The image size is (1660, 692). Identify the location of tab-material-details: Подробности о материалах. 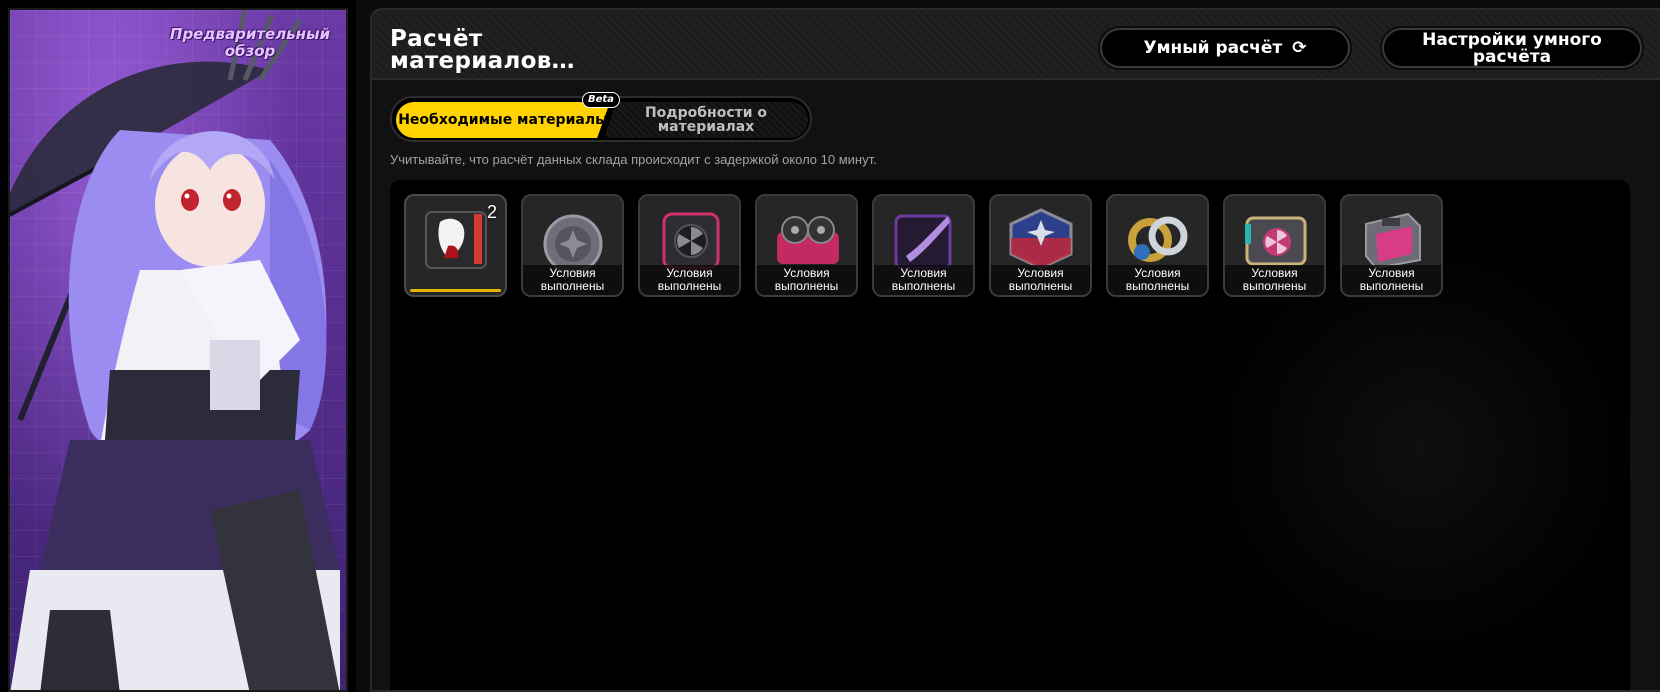
(706, 120).